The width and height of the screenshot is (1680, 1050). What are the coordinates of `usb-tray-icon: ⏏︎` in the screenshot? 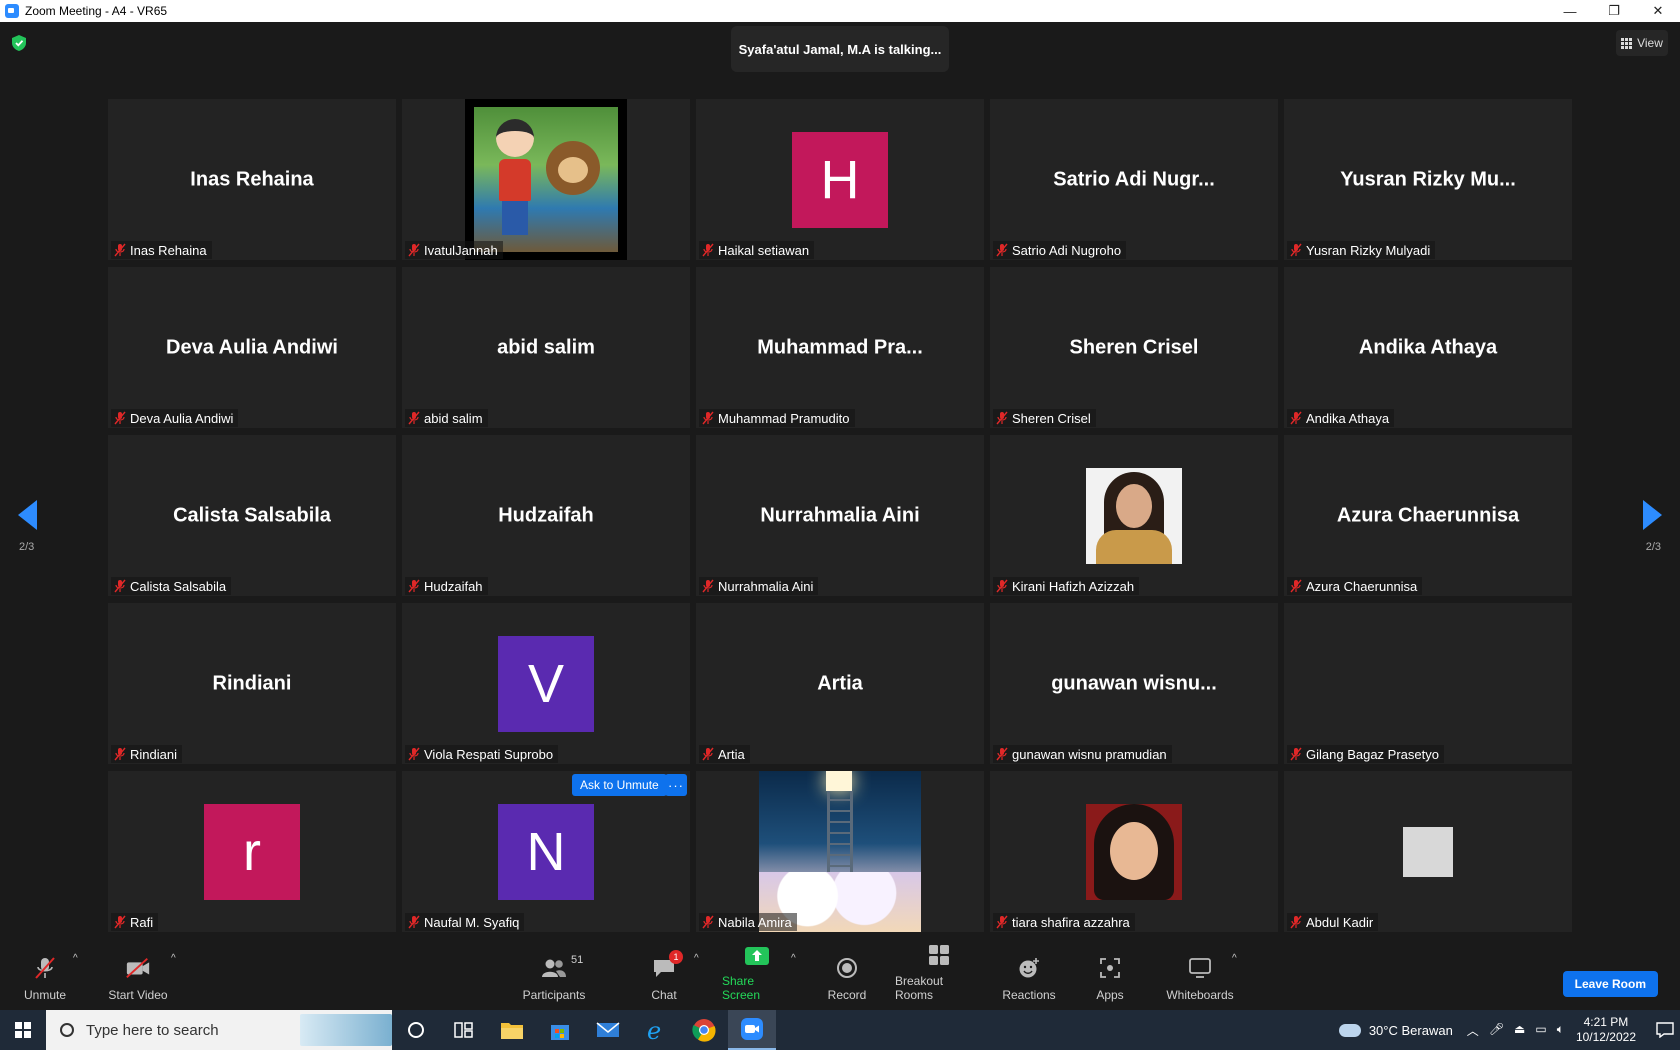 It's located at (1519, 1030).